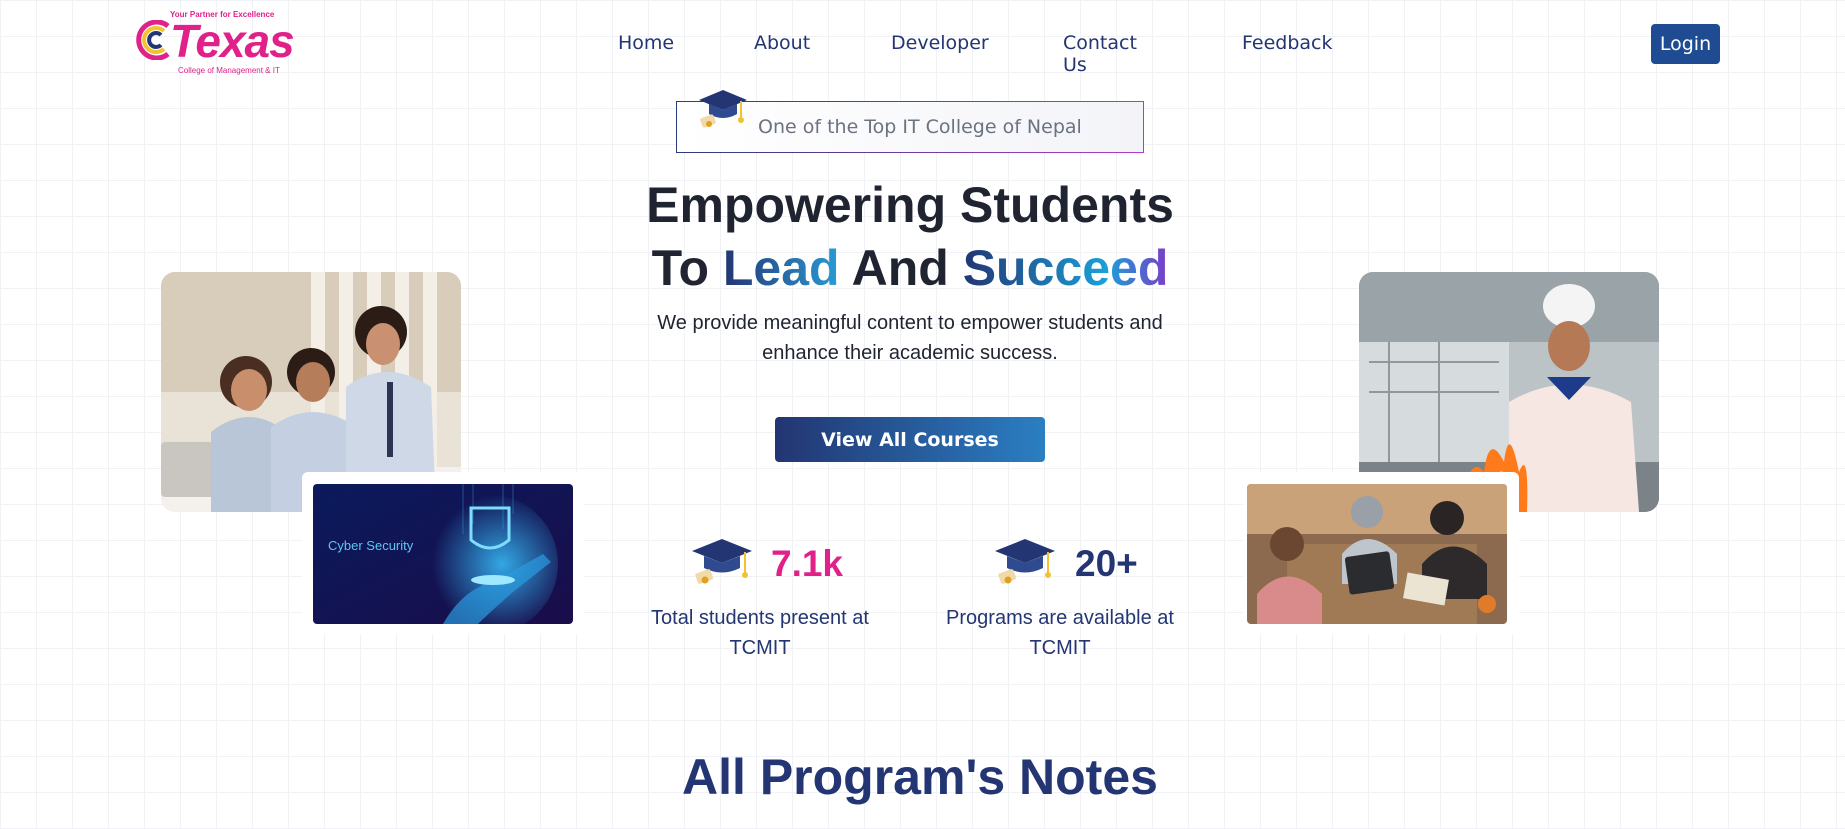 The image size is (1845, 829). I want to click on cyber-security-caption: Cyber Security, so click(371, 545).